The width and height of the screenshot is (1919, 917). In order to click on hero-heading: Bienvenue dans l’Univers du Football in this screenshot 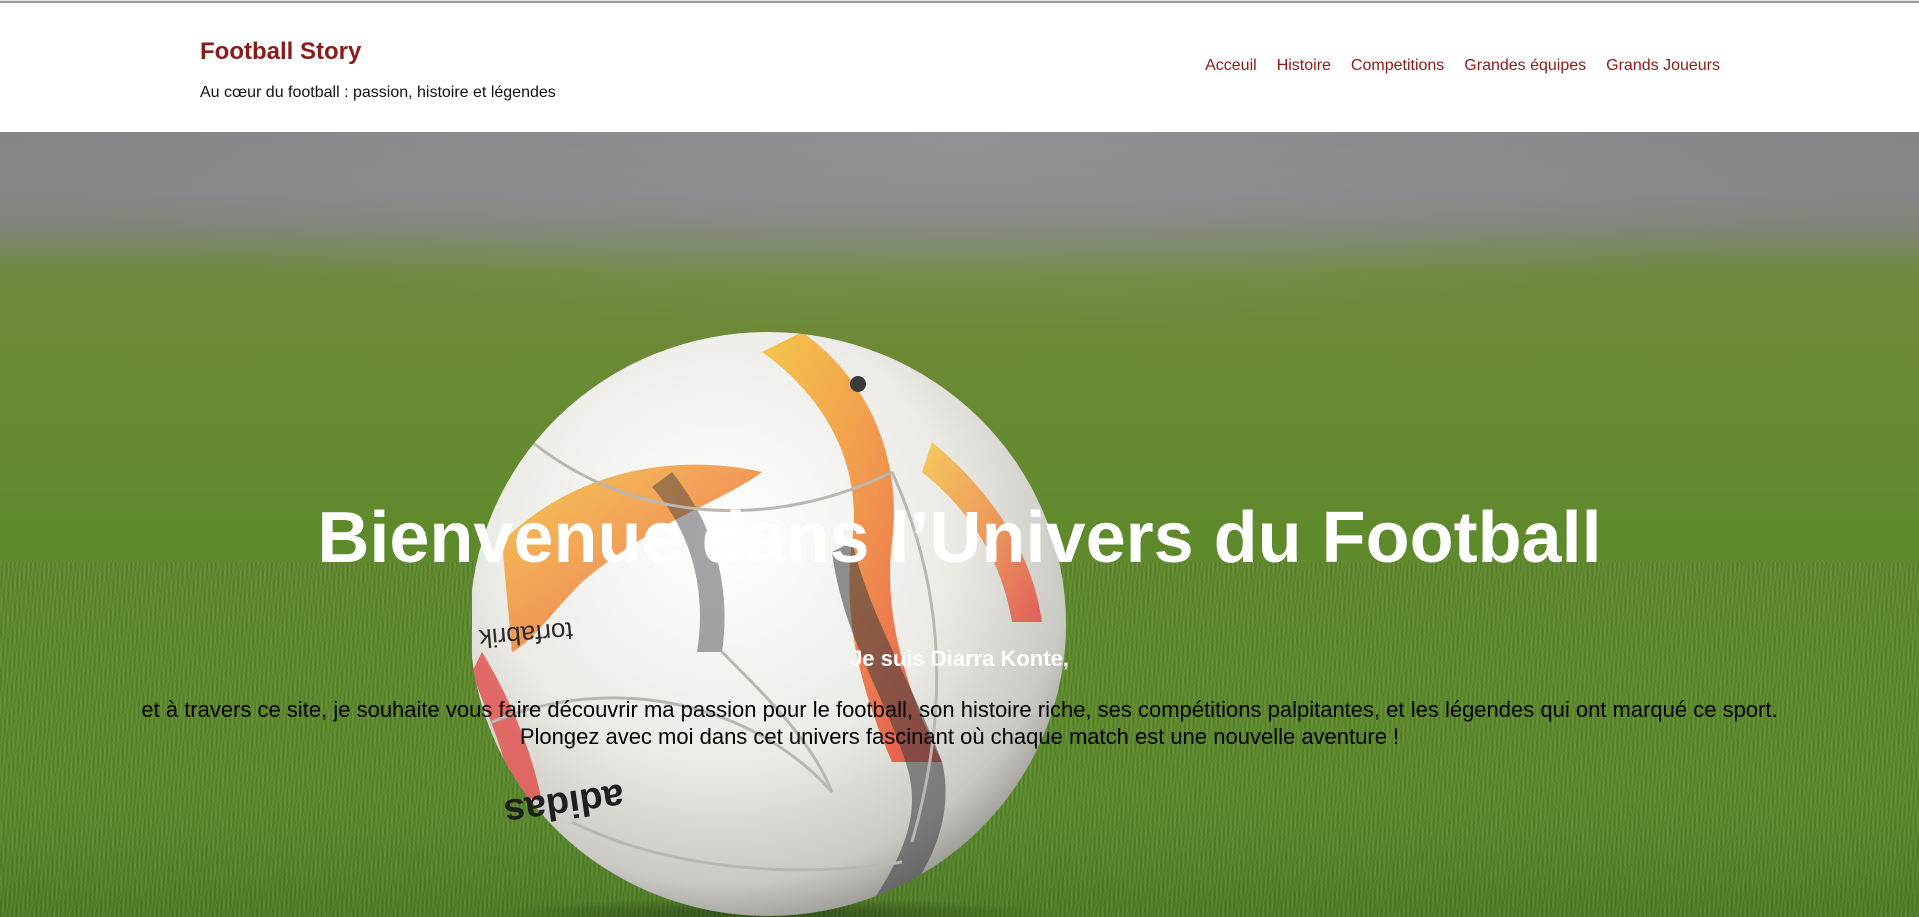, I will do `click(959, 538)`.